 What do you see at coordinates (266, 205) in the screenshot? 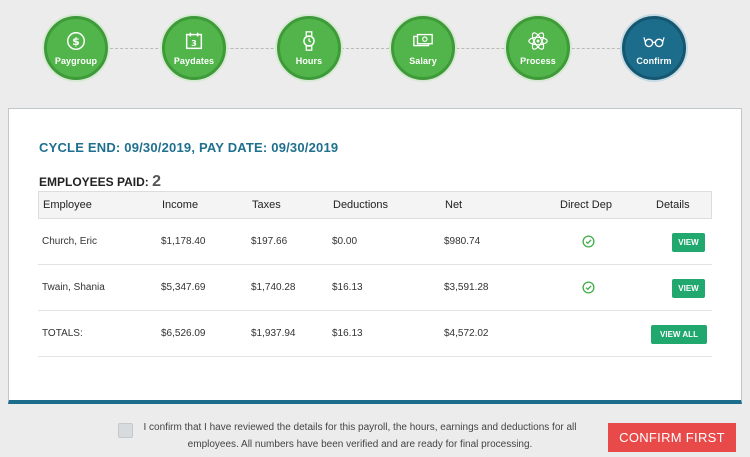
I see `header-taxes: Taxes` at bounding box center [266, 205].